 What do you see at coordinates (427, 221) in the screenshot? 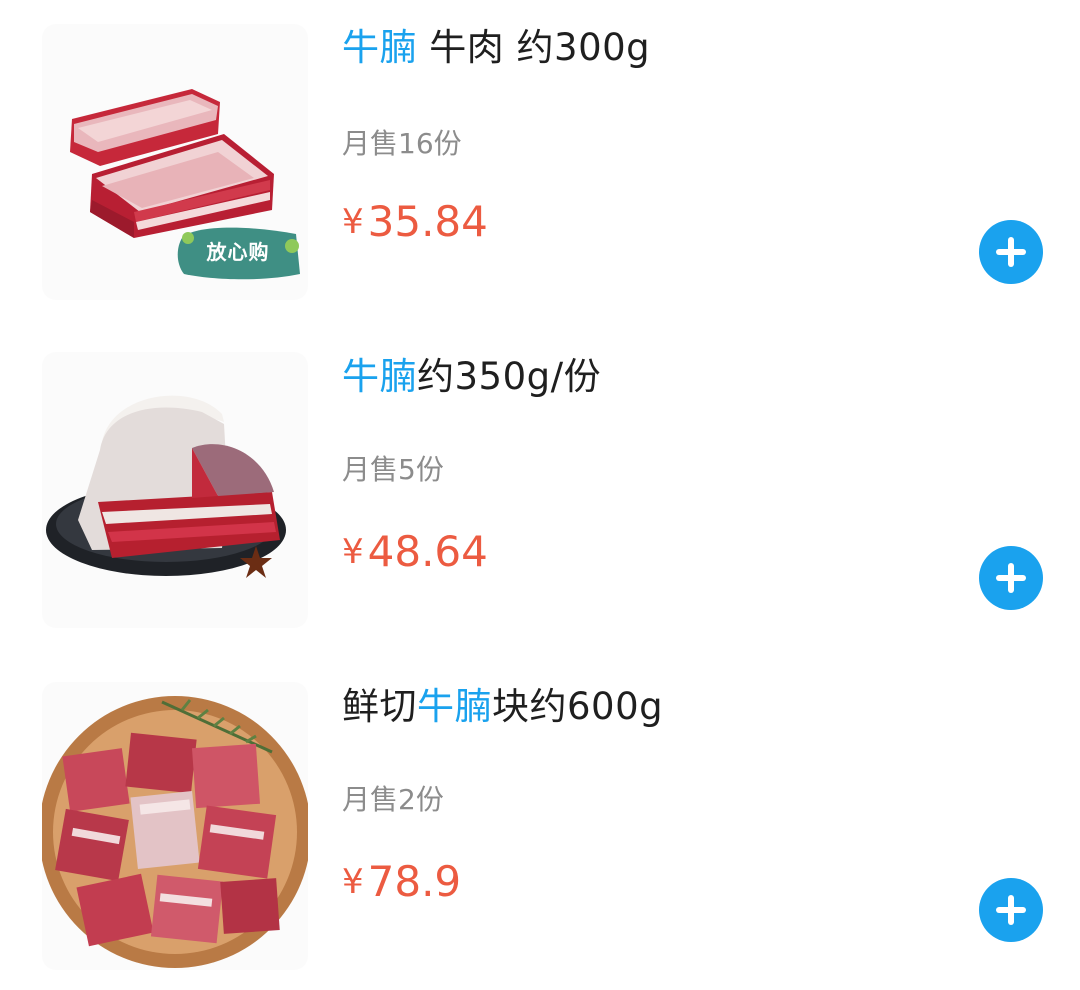
I see `price-value: 35.84` at bounding box center [427, 221].